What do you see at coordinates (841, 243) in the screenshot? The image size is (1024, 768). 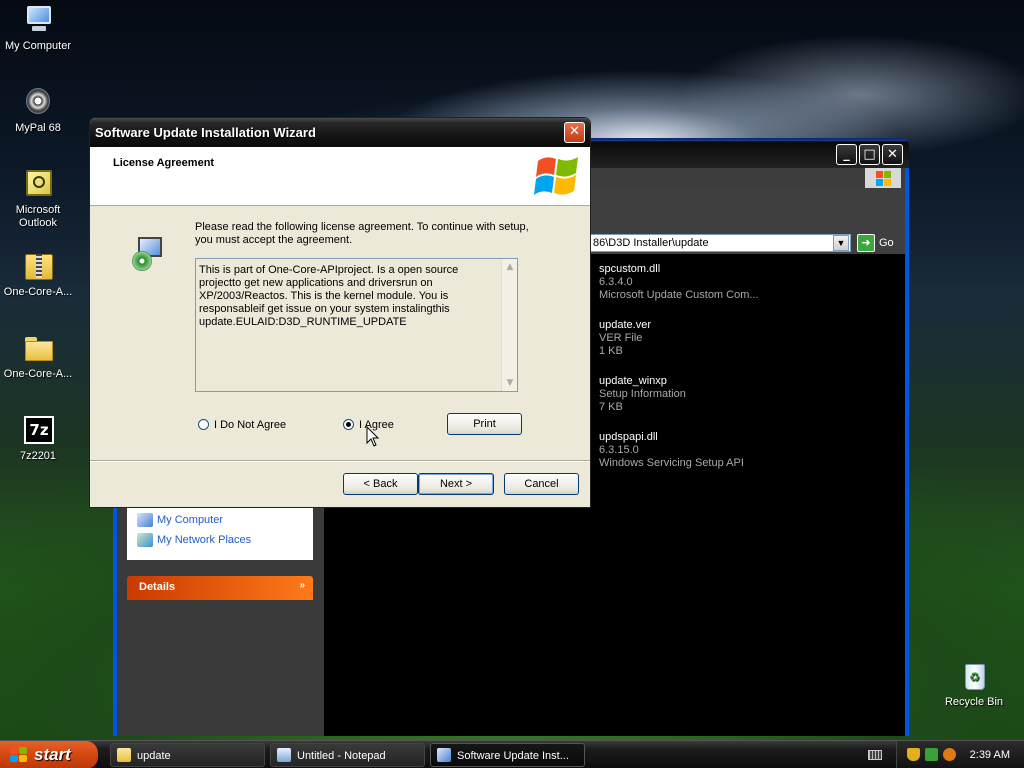 I see `address-dropdown-button: ▼` at bounding box center [841, 243].